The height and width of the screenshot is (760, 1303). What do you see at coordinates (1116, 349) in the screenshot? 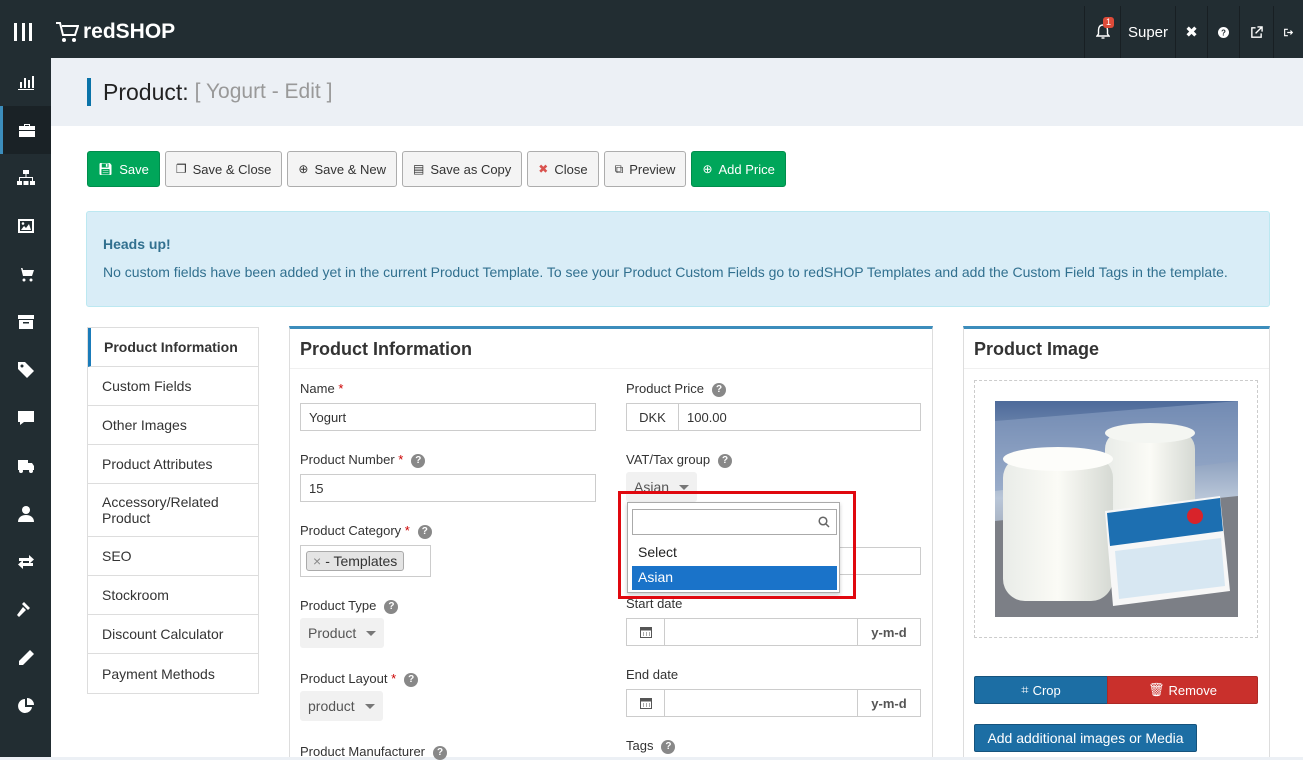
I see `image-section-title: Product Image` at bounding box center [1116, 349].